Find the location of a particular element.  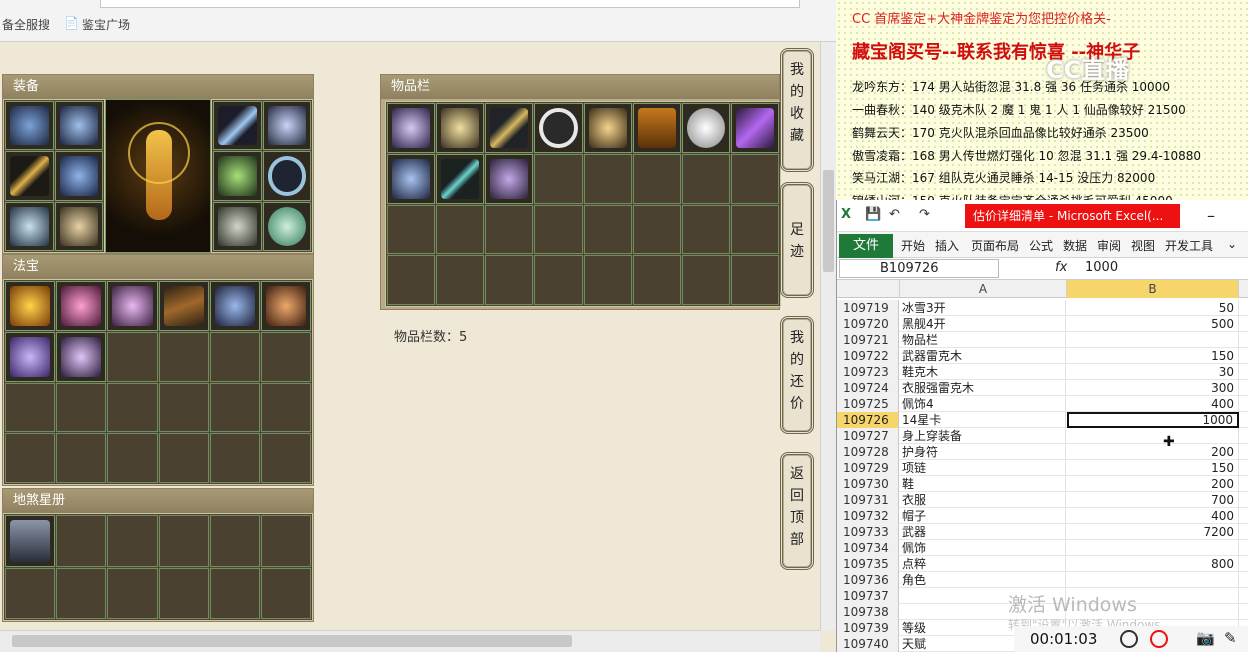

cell-b: 300 is located at coordinates (1153, 388).